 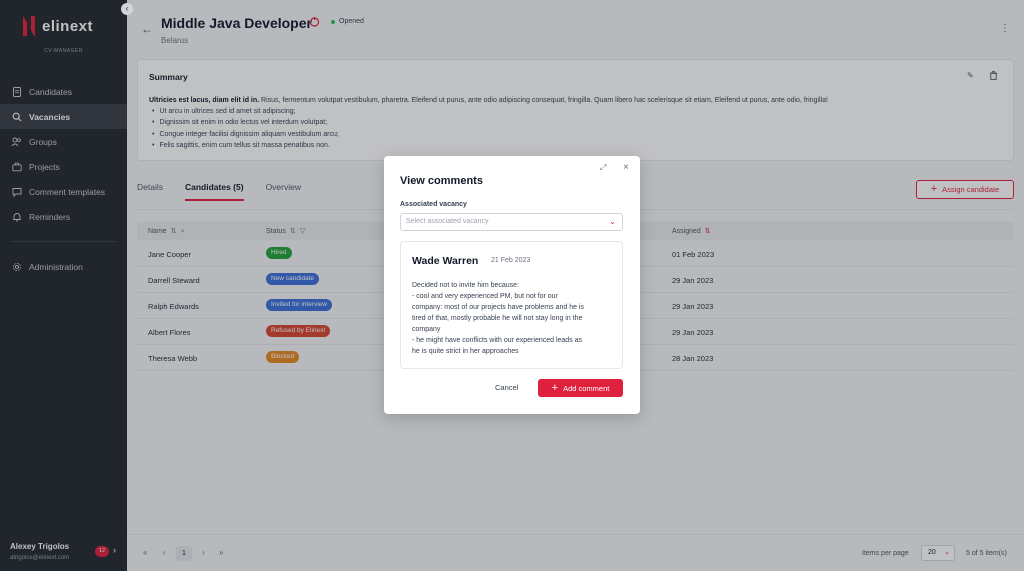 What do you see at coordinates (603, 168) in the screenshot?
I see `expand-icon: ⤢` at bounding box center [603, 168].